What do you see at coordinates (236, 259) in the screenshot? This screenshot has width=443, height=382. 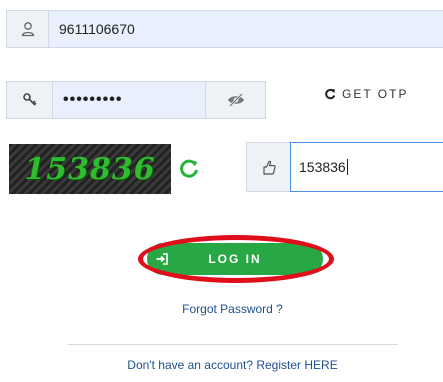 I see `highlight-ellipse` at bounding box center [236, 259].